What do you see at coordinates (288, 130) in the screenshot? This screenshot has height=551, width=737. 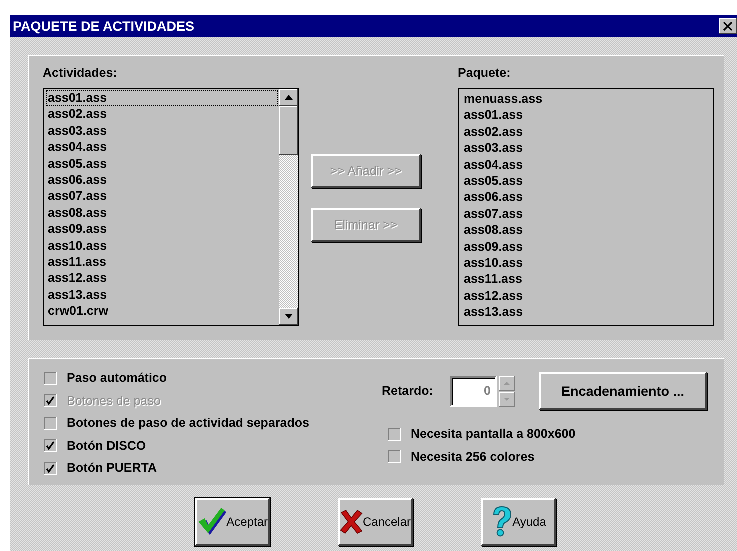 I see `scrollbar-thumb` at bounding box center [288, 130].